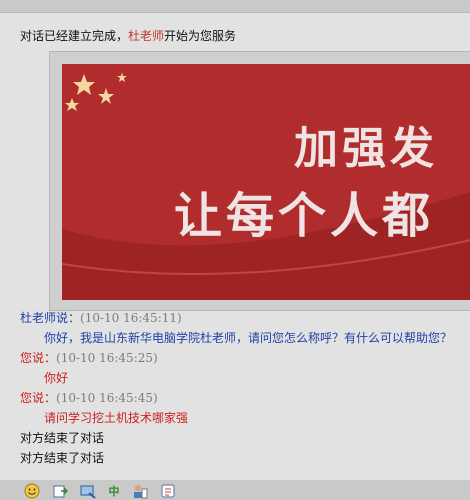 Image resolution: width=470 pixels, height=500 pixels. Describe the element at coordinates (32, 491) in the screenshot. I see `smiley-icon` at that location.